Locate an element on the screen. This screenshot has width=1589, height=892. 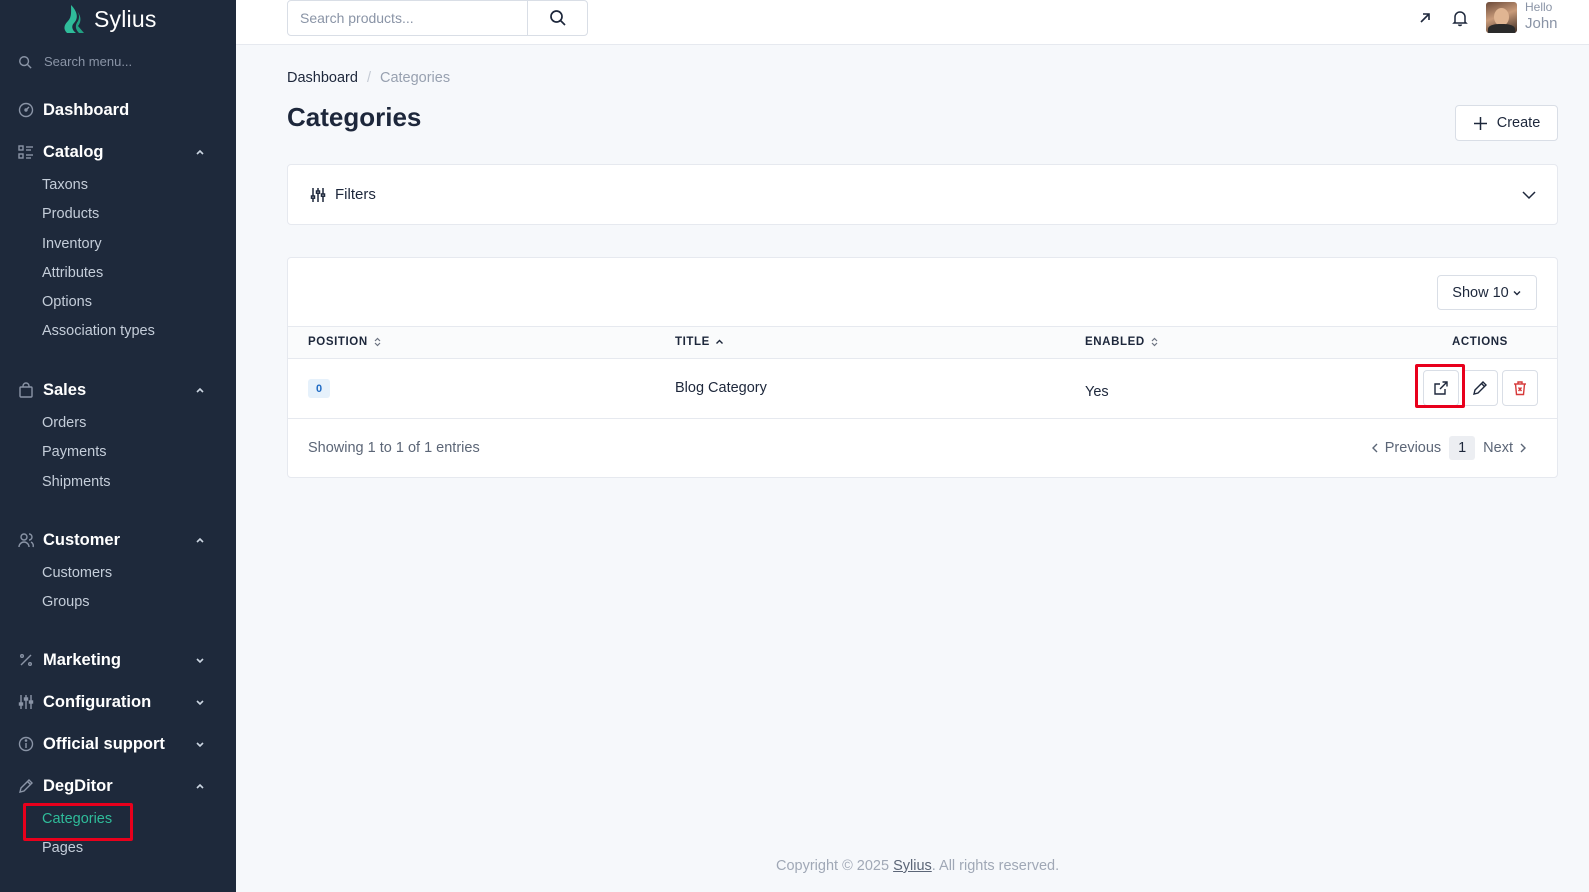
product-search-input is located at coordinates (407, 18).